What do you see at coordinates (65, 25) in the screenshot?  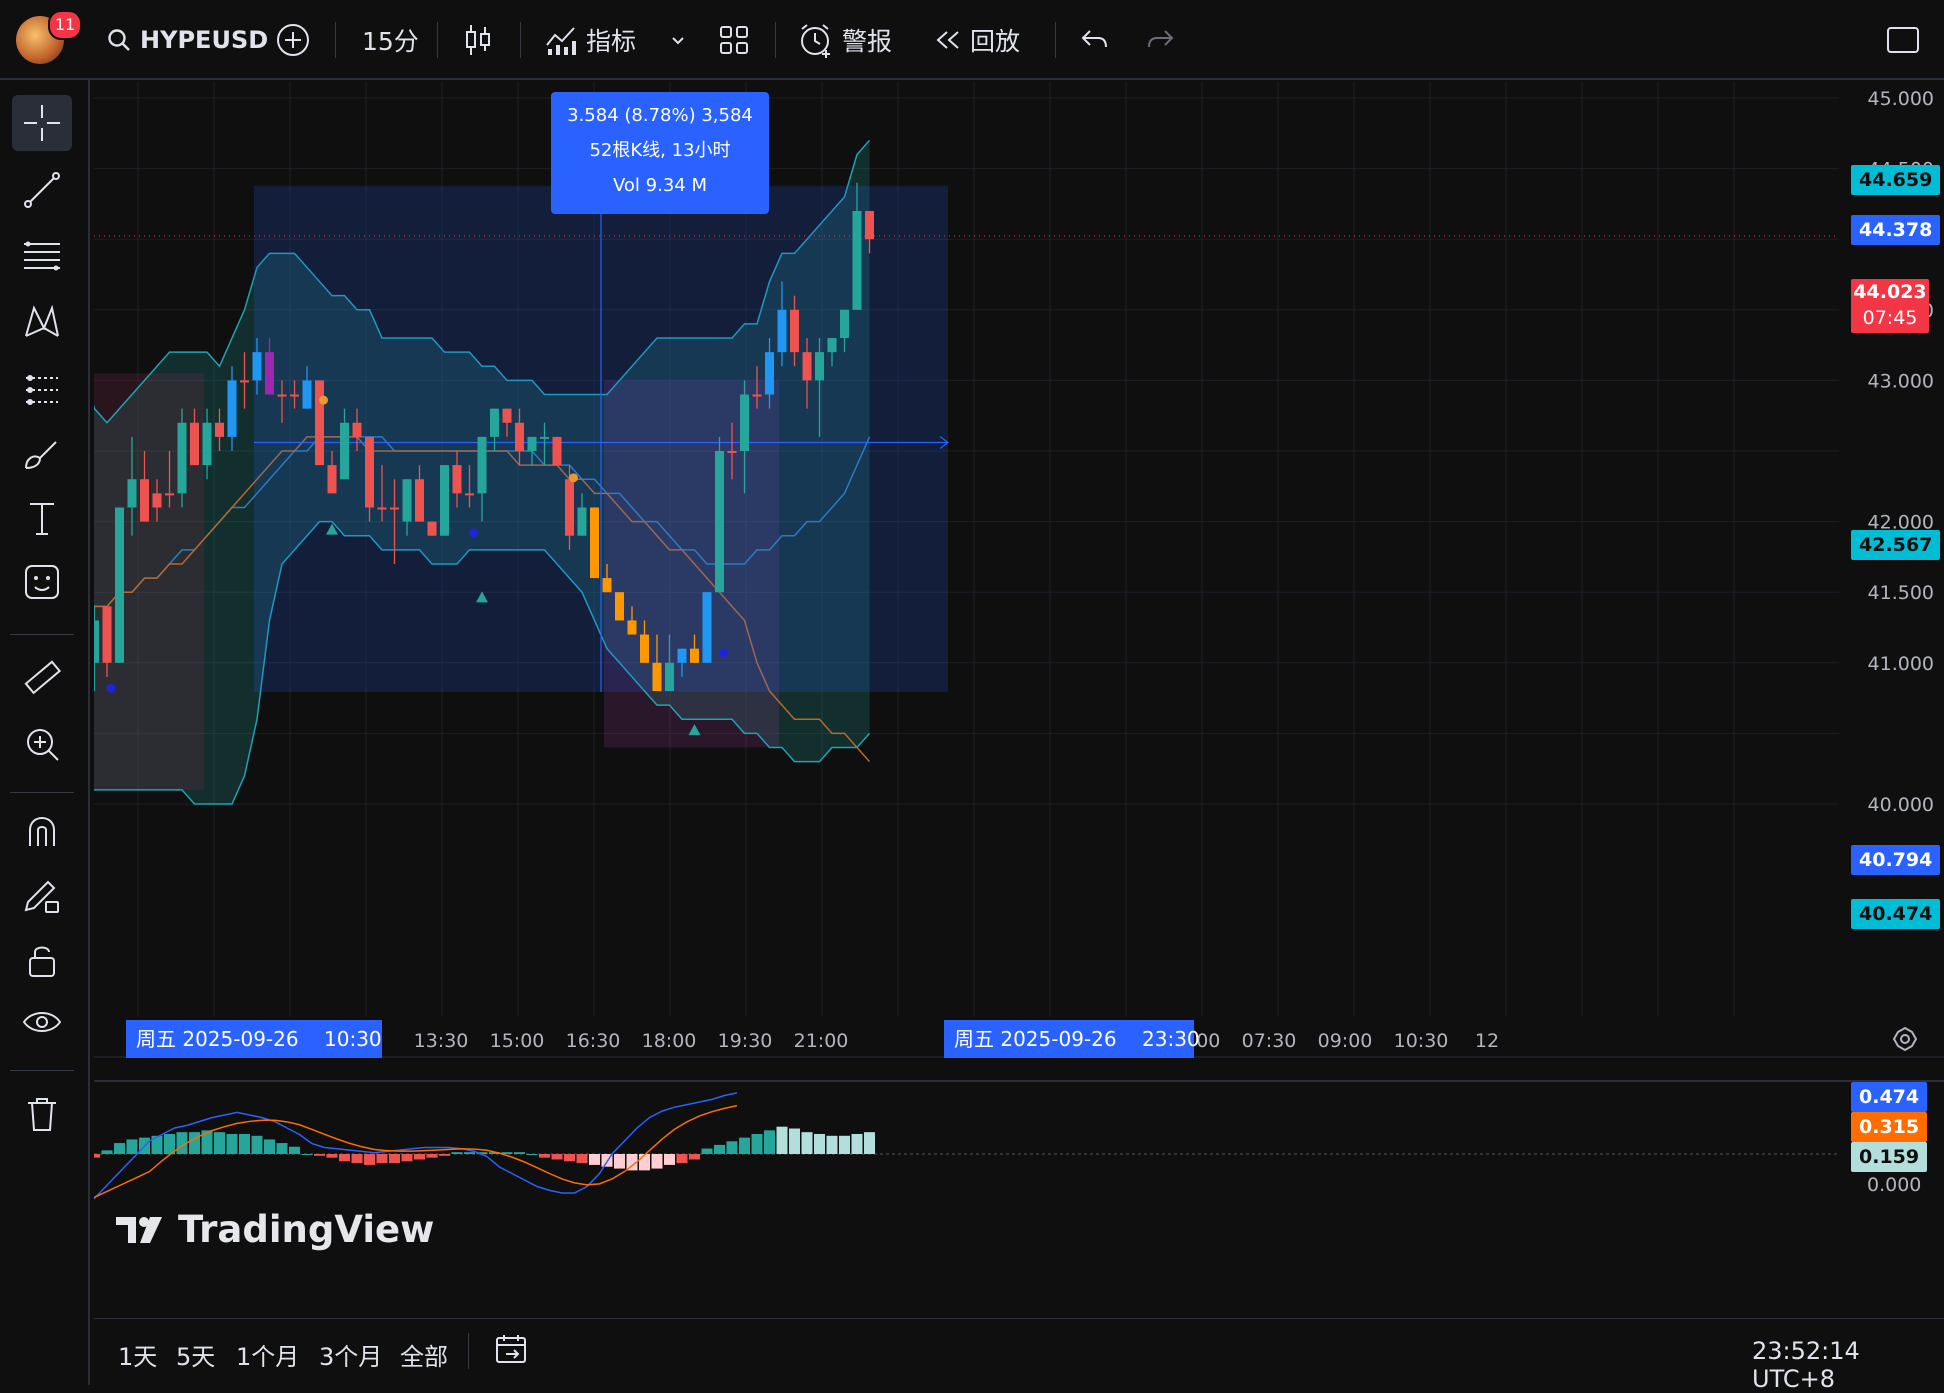 I see `notification-badge: 11` at bounding box center [65, 25].